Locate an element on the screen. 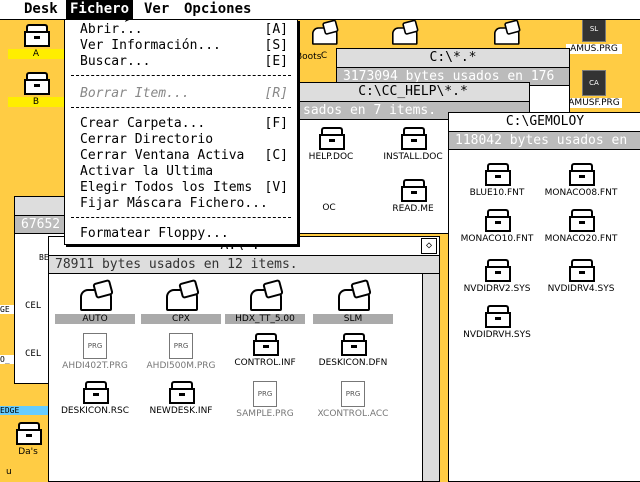 The image size is (640, 482). file-label: MONACO10.FNT is located at coordinates (497, 239).